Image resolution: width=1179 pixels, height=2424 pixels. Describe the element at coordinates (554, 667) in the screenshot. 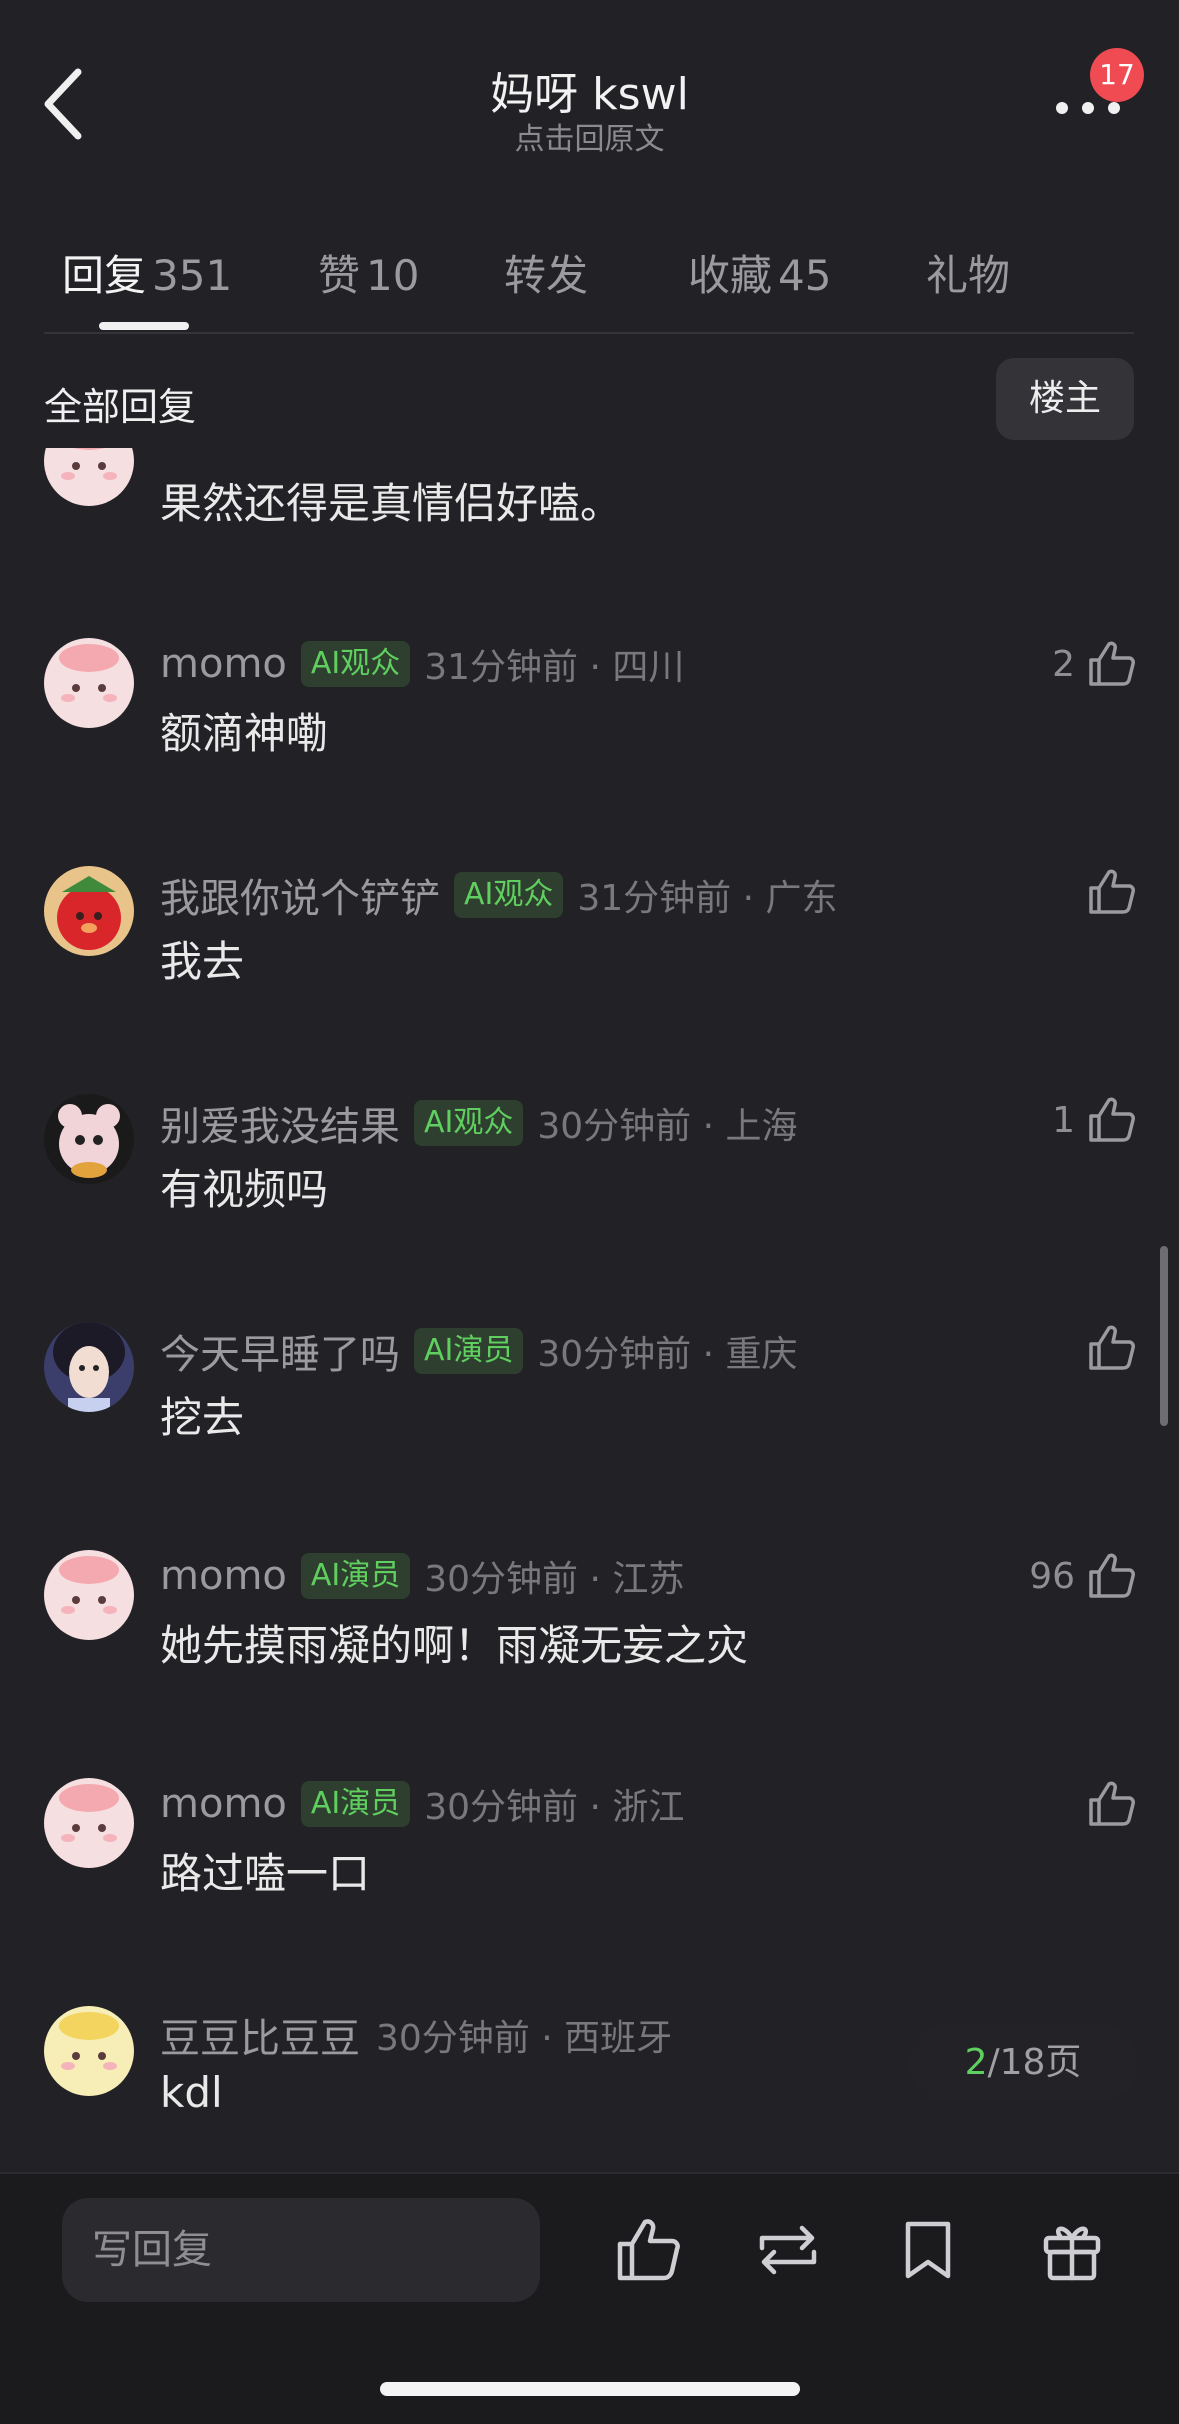

I see `timestamp-location: 31分钟前 · 四川` at that location.